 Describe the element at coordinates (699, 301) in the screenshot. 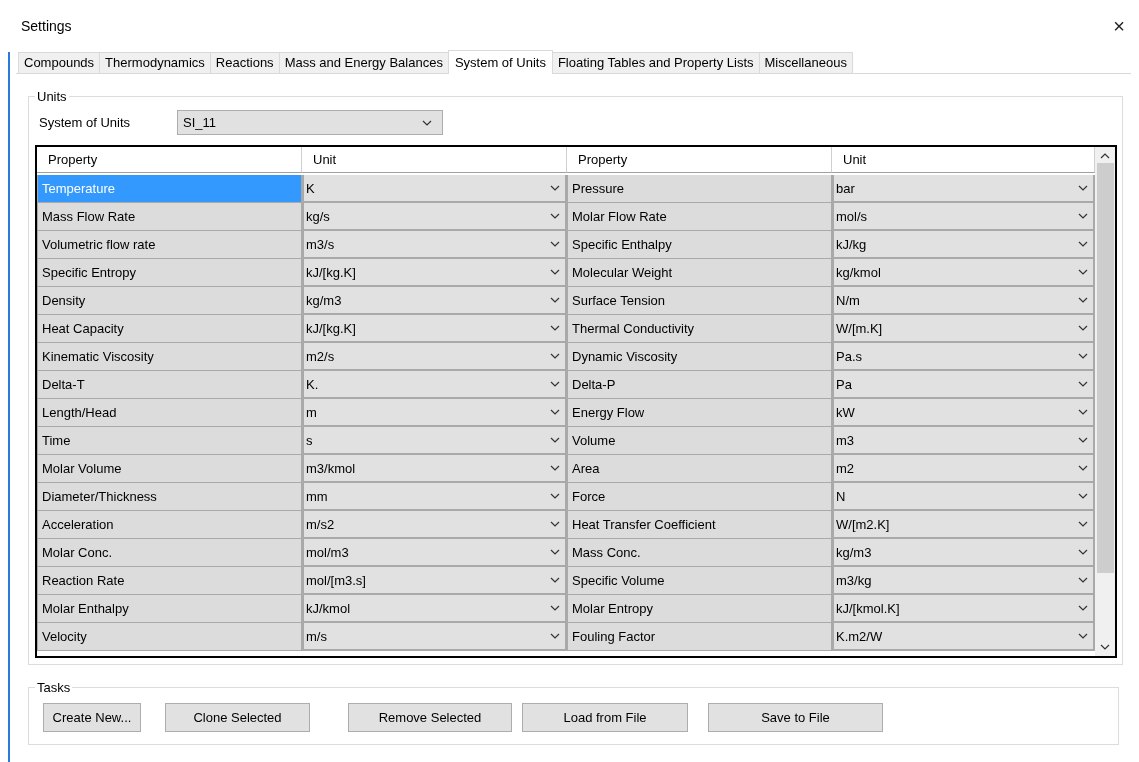

I see `property-cell: Surface Tension` at that location.